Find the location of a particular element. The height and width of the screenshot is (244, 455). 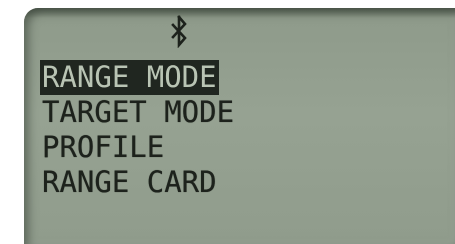

screen-bezel-shadow is located at coordinates (239, 13).